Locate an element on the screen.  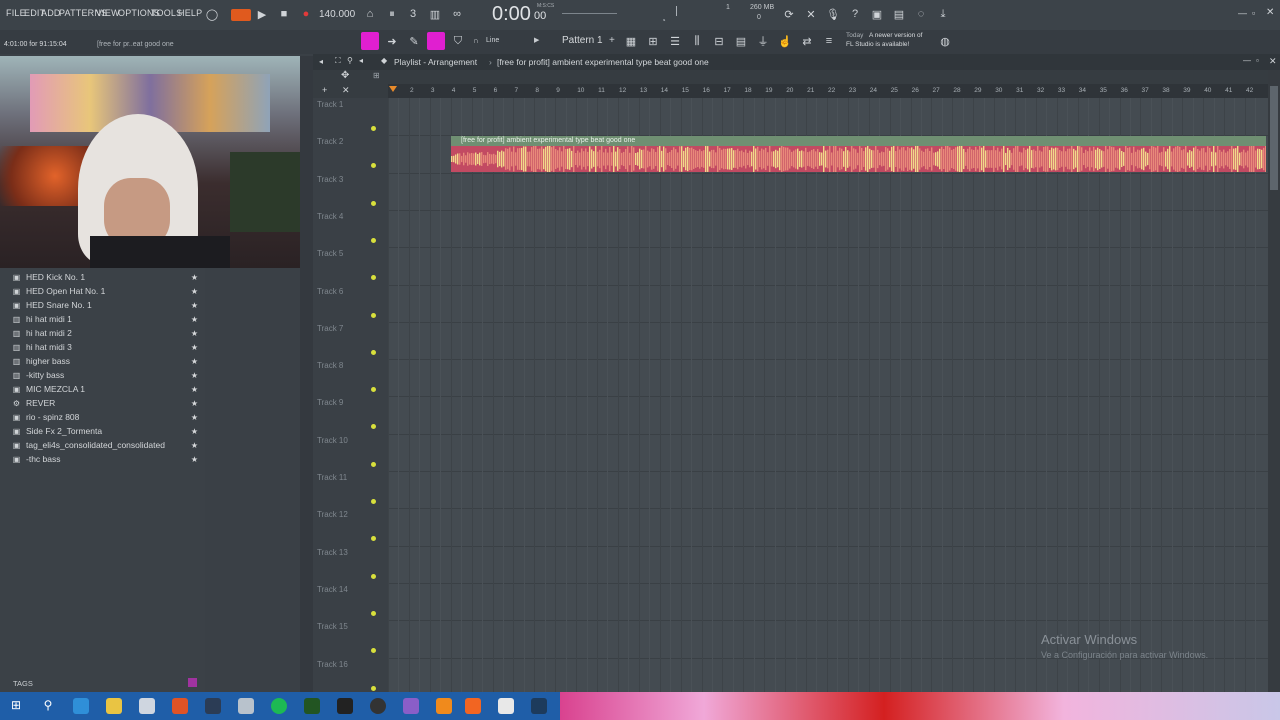
wait-input-icon: ⏸ is located at coordinates (392, 14).